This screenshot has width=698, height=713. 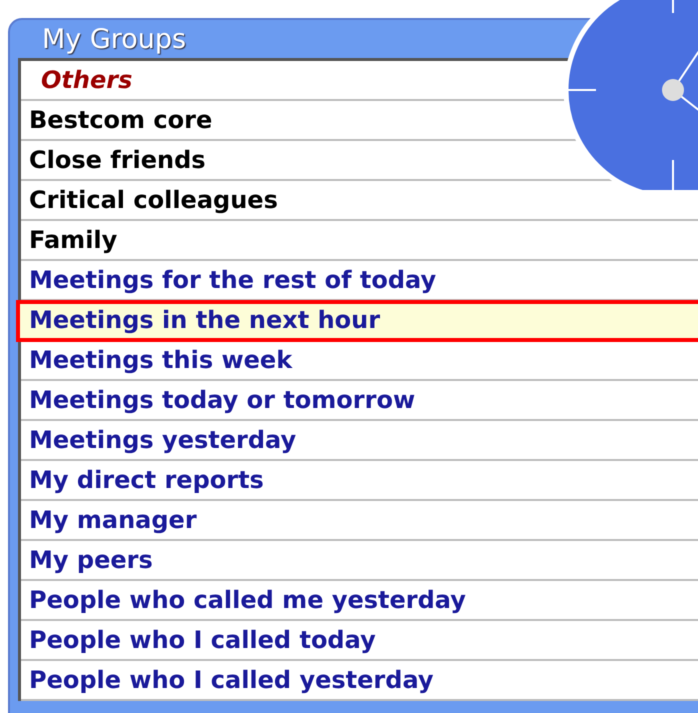 What do you see at coordinates (359, 361) in the screenshot?
I see `group-row: Meetings this week` at bounding box center [359, 361].